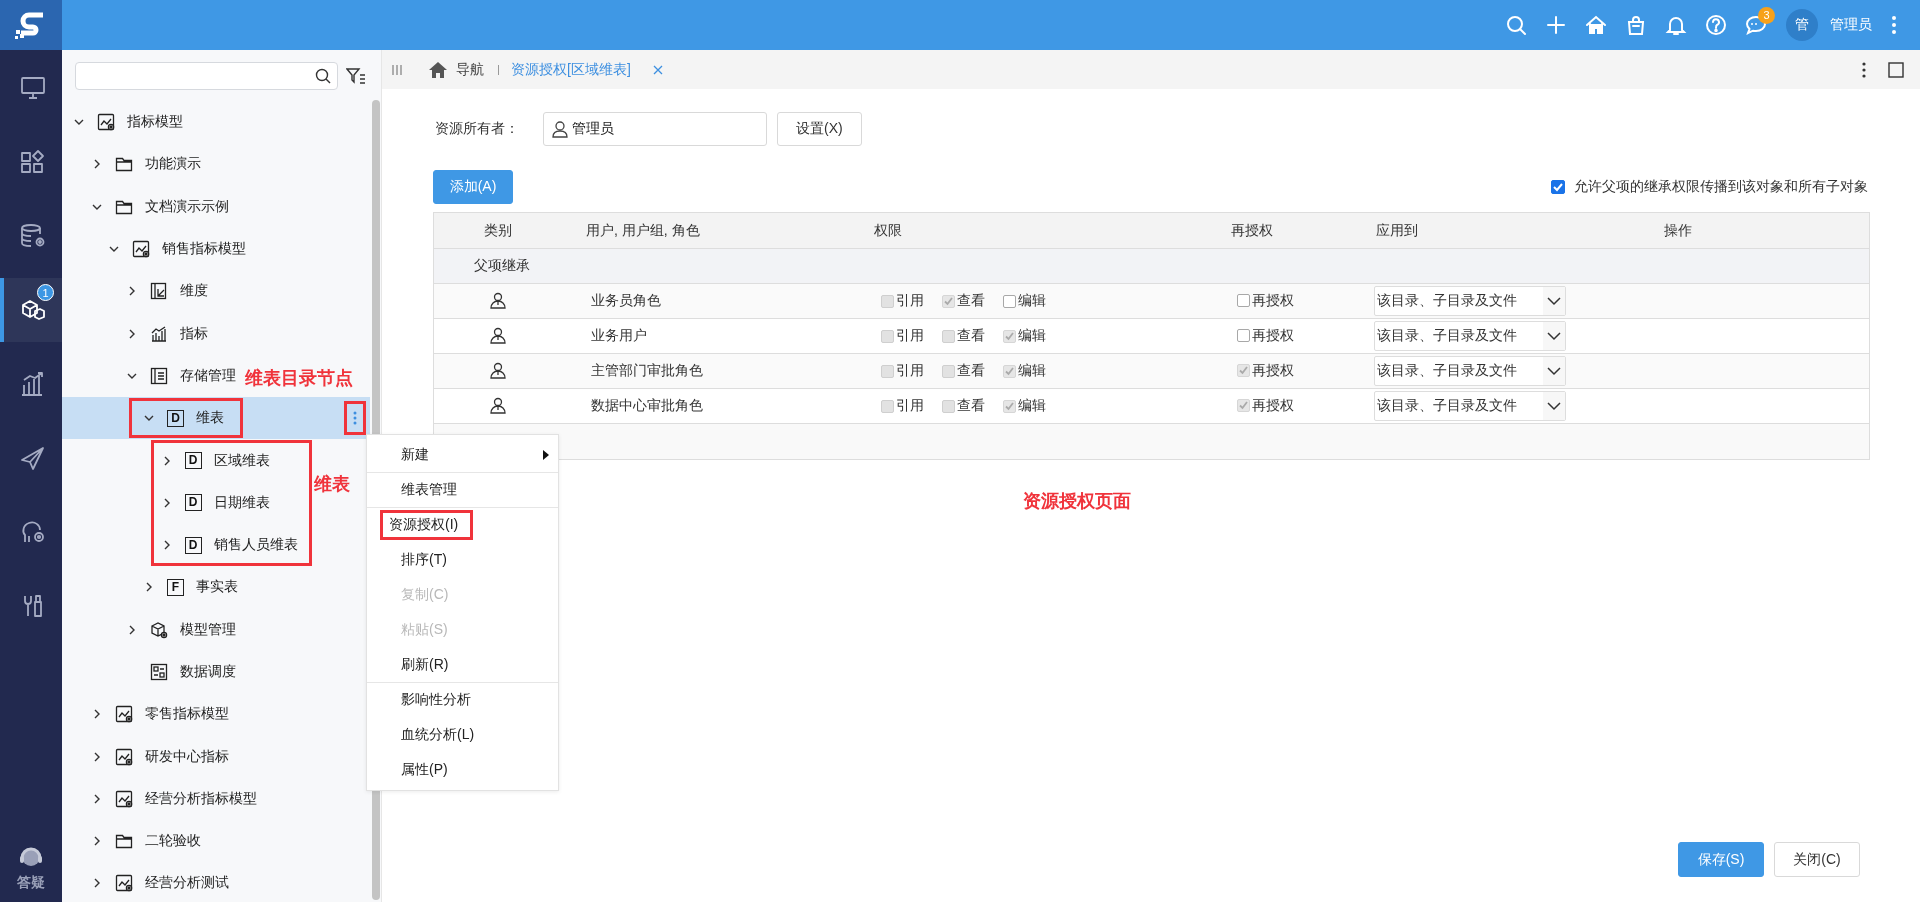 This screenshot has height=902, width=1920. I want to click on menu-item: 血统分析(L), so click(462, 735).